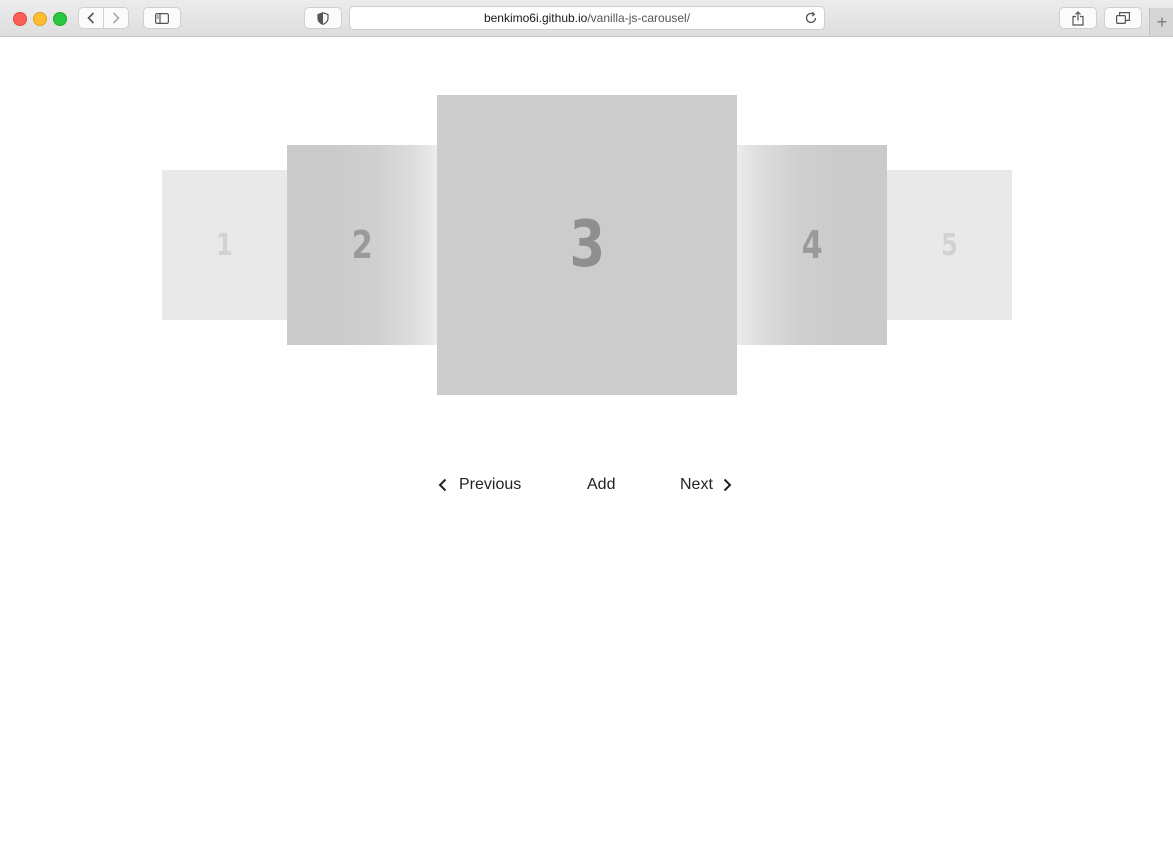  I want to click on tab-overview-button, so click(1123, 18).